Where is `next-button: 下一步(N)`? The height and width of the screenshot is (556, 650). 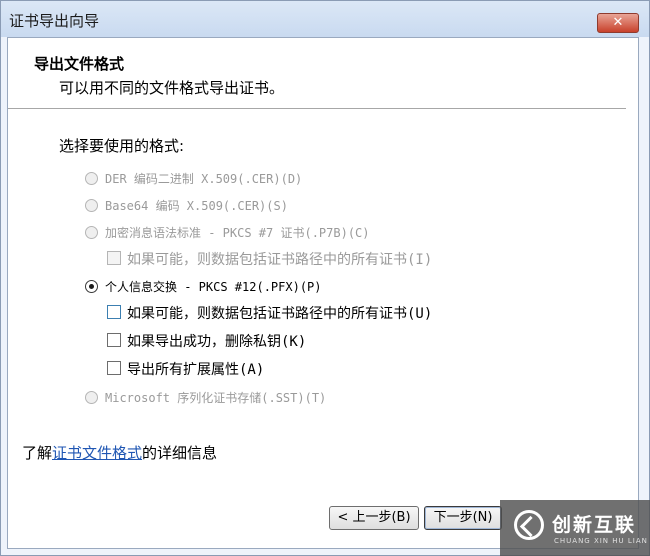 next-button: 下一步(N) is located at coordinates (463, 518).